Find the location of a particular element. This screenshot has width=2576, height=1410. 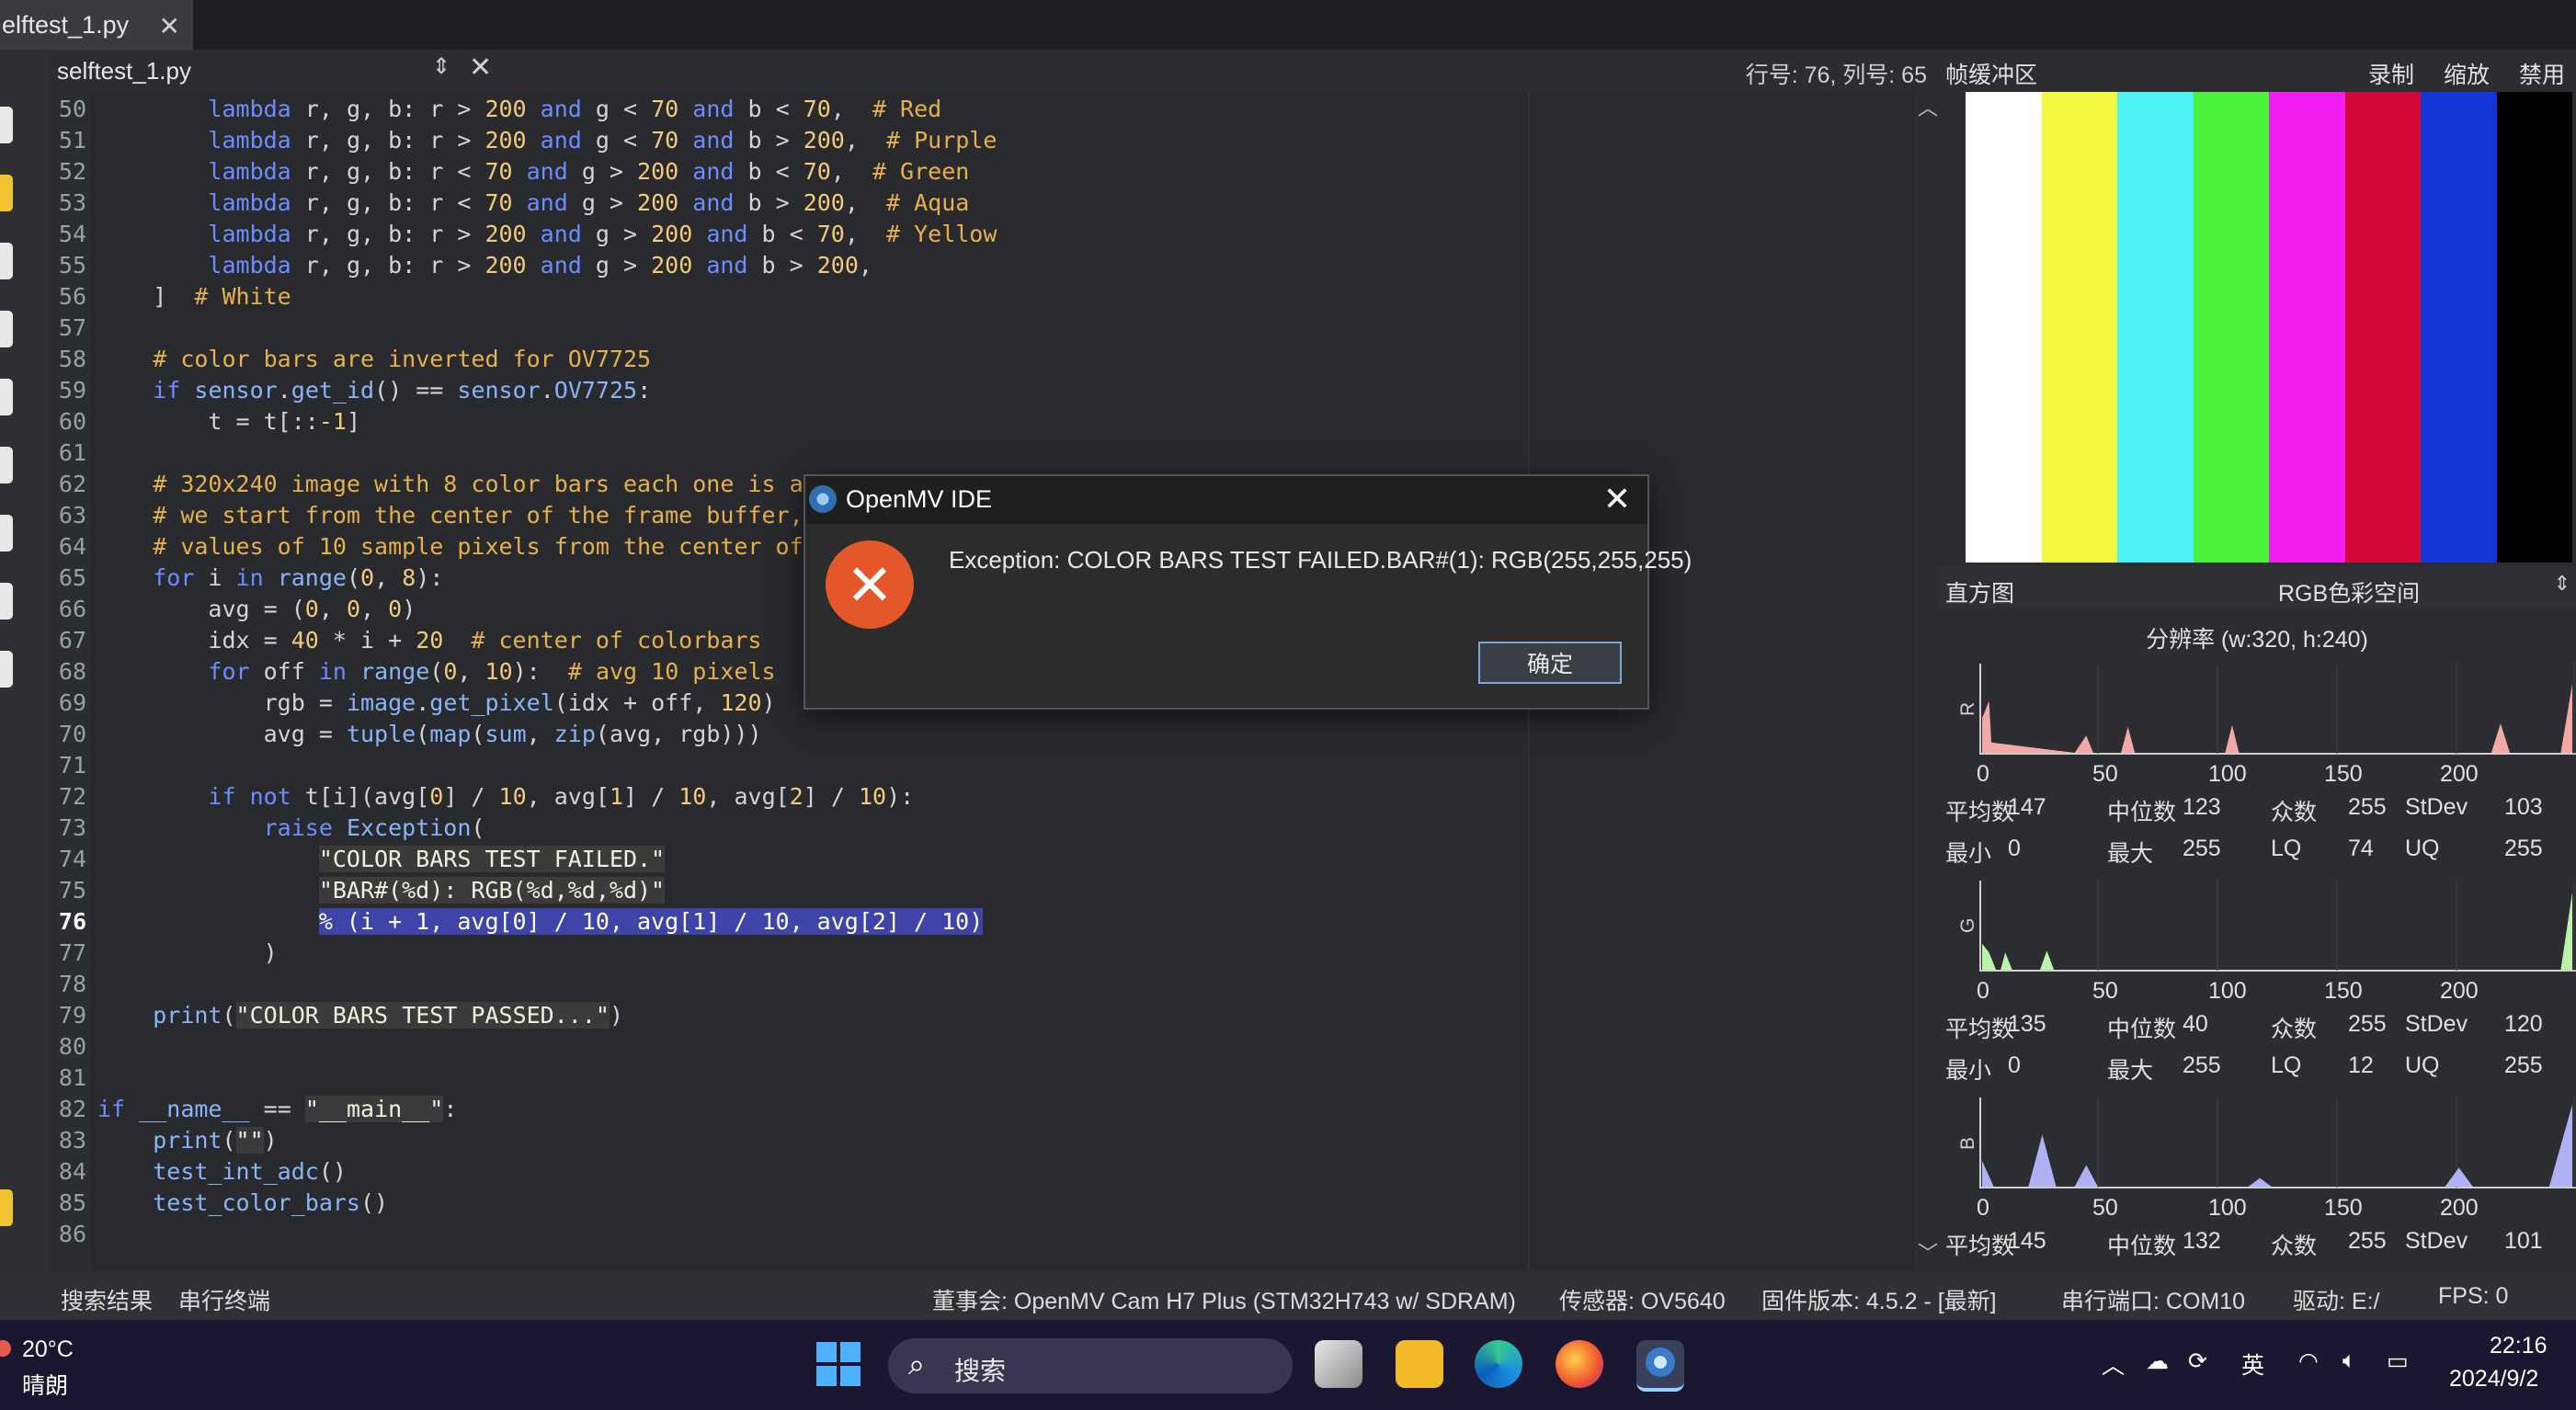

line-number: 52 is located at coordinates (72, 171).